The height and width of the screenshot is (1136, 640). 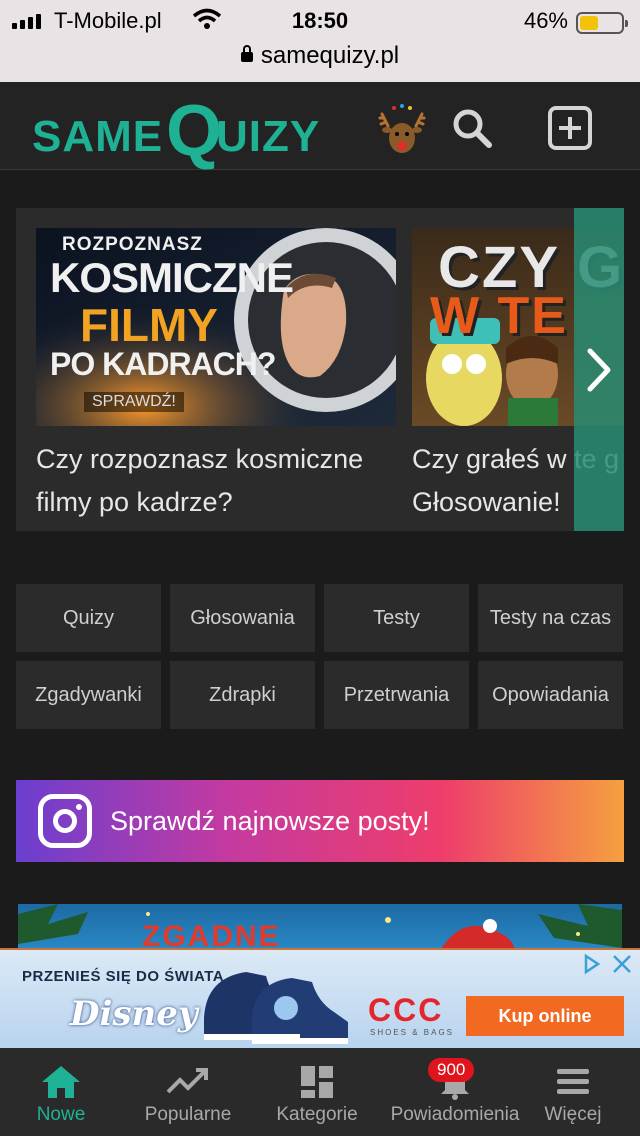 What do you see at coordinates (123, 976) in the screenshot?
I see `ad-headline: PRZENIEŚ SIĘ DO ŚWIATA` at bounding box center [123, 976].